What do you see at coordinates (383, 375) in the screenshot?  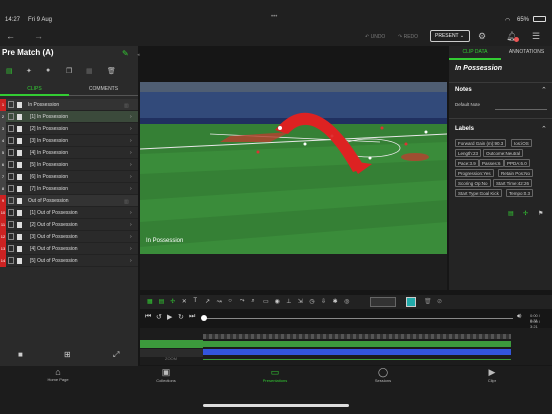 I see `tab-sessions: ◯ Sessions` at bounding box center [383, 375].